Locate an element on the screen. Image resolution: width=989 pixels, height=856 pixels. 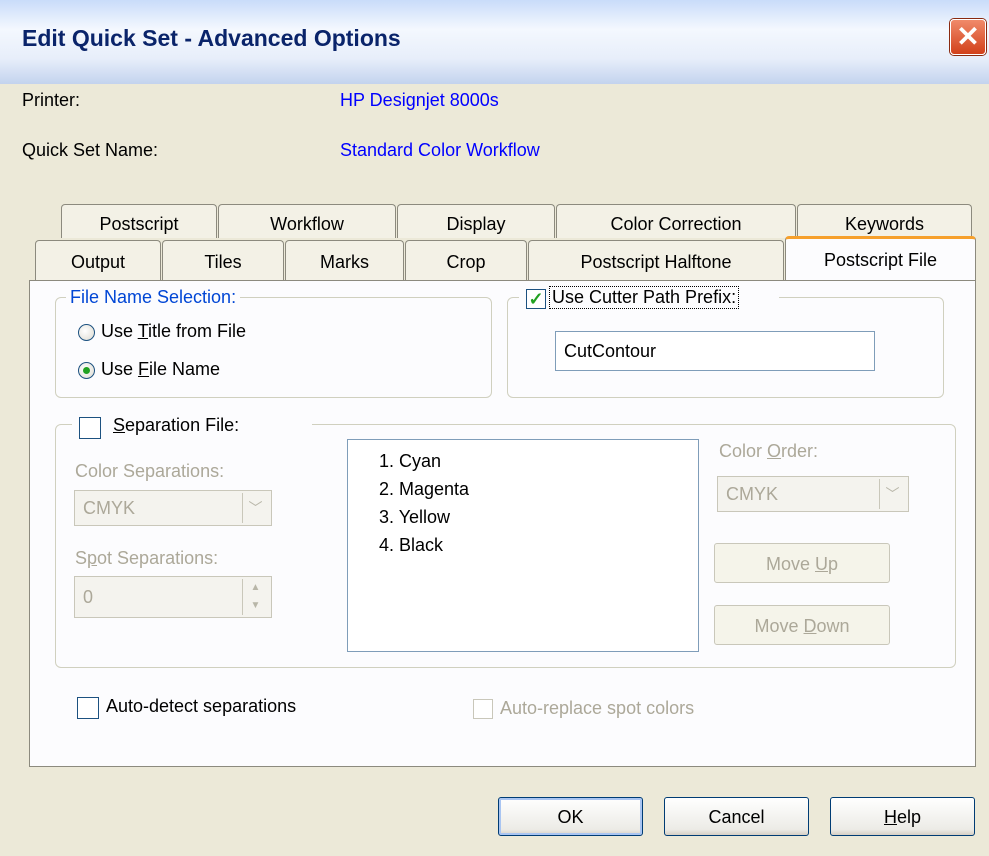
tab-keywords: Keywords is located at coordinates (884, 221).